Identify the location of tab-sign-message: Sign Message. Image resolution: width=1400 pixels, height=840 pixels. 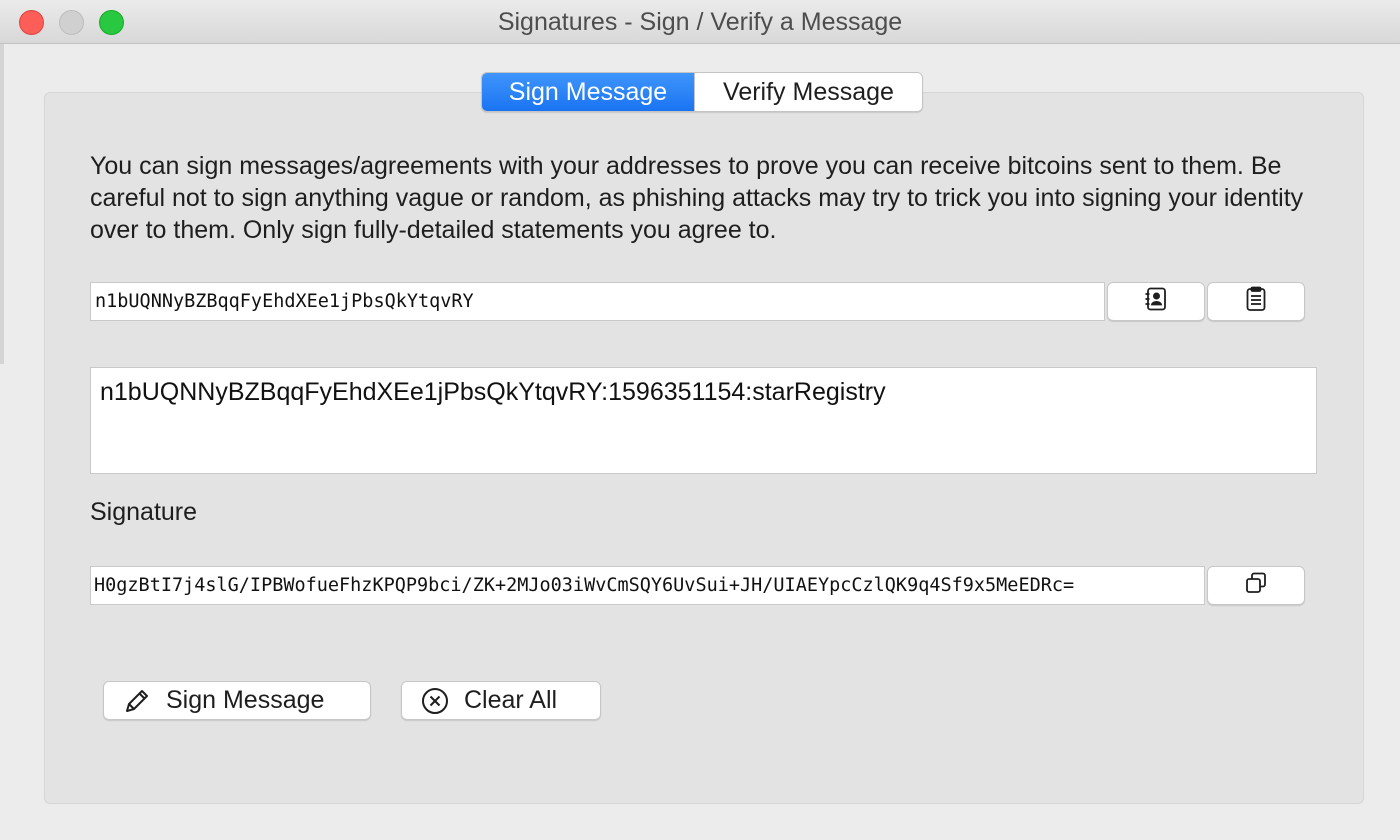
(588, 92).